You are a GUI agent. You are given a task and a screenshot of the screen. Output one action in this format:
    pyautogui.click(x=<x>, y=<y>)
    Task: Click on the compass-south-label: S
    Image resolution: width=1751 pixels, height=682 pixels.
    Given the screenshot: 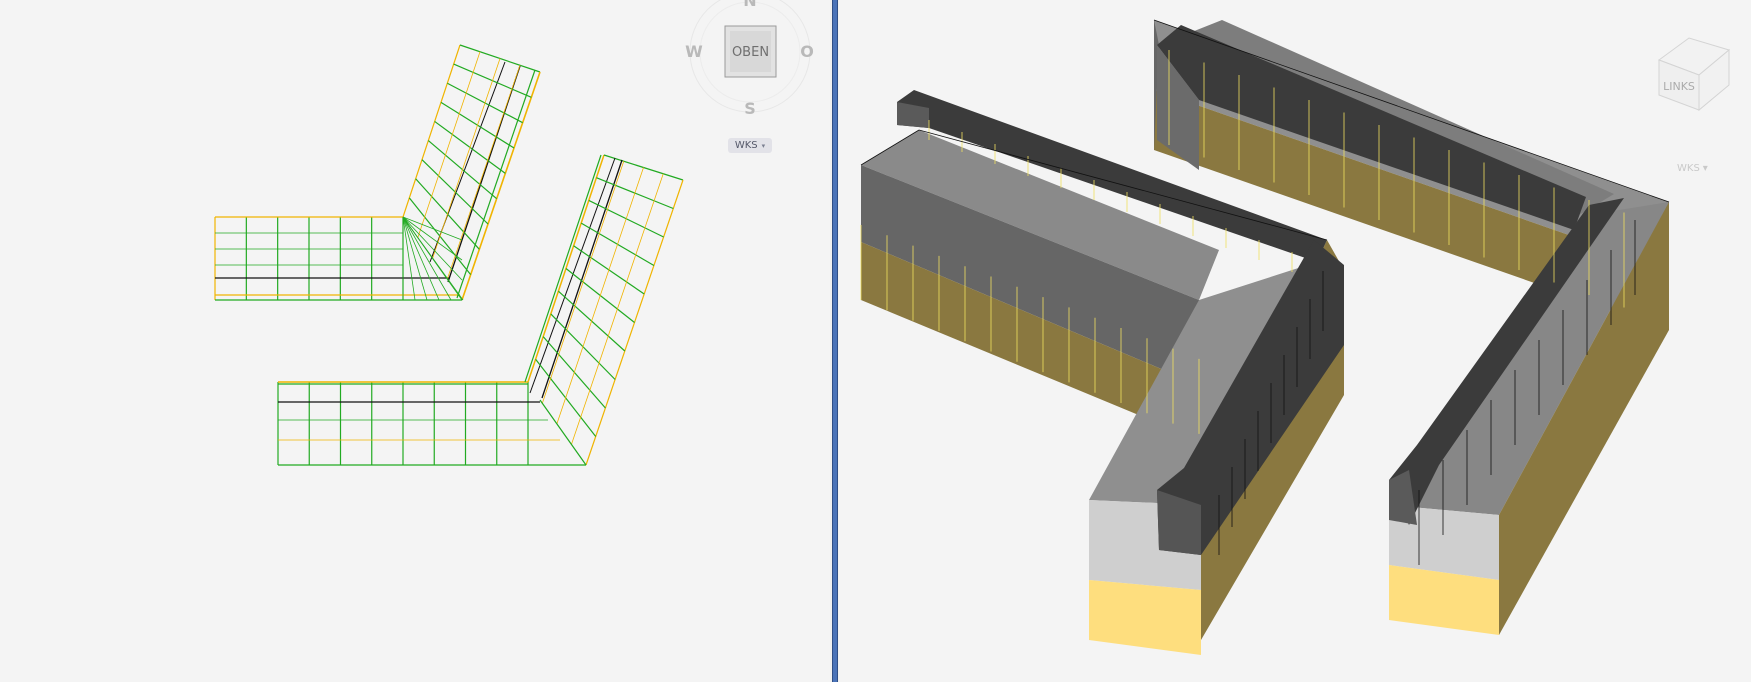 What is the action you would take?
    pyautogui.click(x=750, y=108)
    